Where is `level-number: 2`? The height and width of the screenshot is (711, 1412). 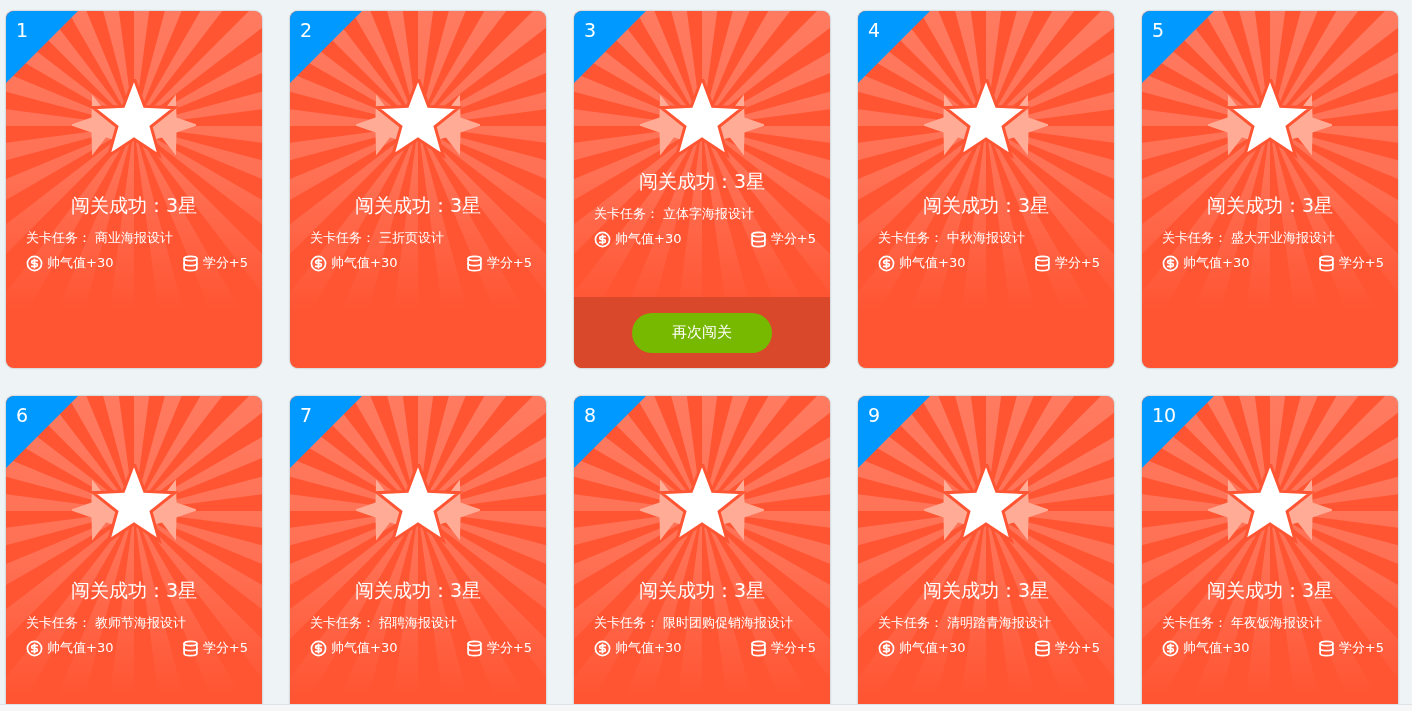 level-number: 2 is located at coordinates (306, 30).